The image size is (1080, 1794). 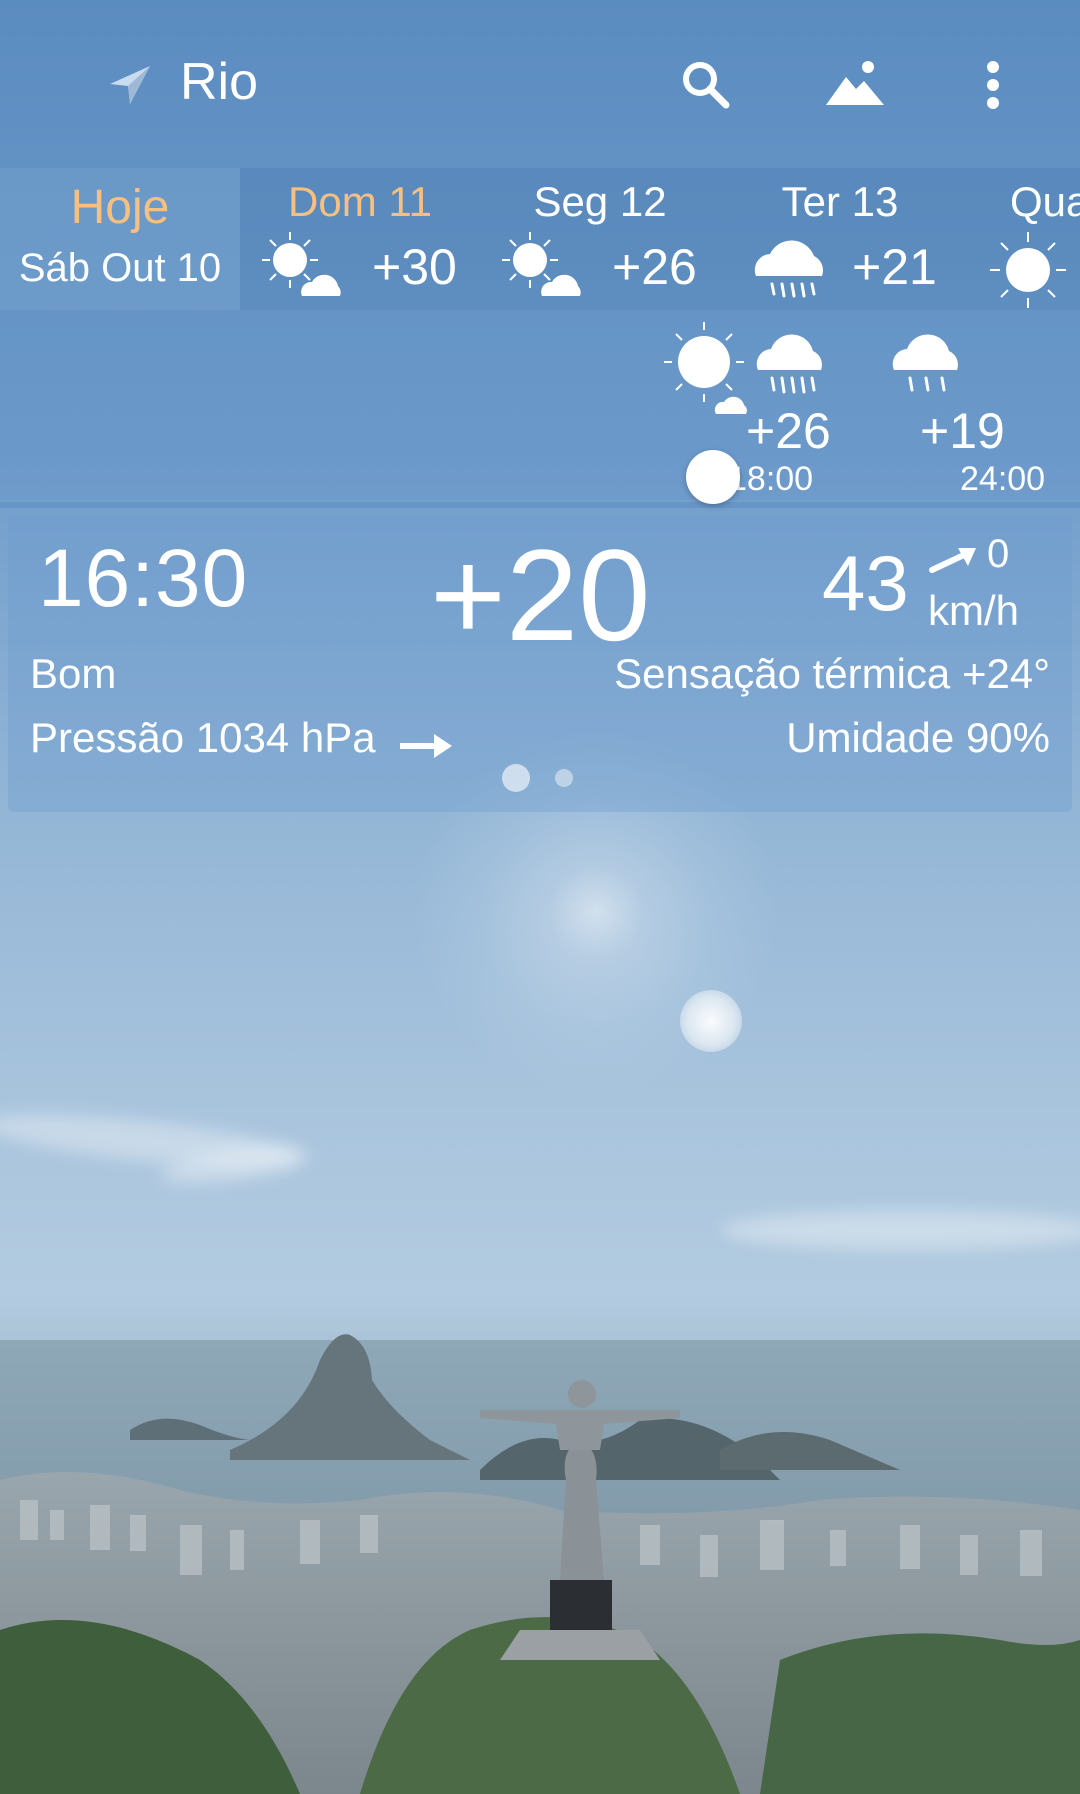 I want to click on current-temp: +20, so click(x=540, y=595).